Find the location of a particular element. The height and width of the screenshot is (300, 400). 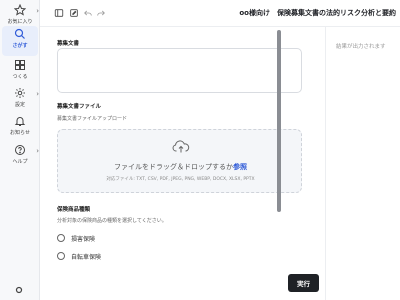

dropzone-instruction: ファイルをドラッグ＆ドロップするか is located at coordinates (173, 167).